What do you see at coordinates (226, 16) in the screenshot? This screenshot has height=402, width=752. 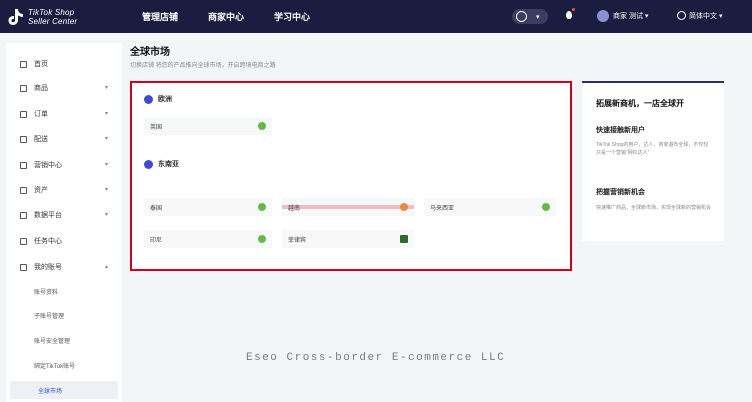 I see `nav-seller-center: 商家中心` at bounding box center [226, 16].